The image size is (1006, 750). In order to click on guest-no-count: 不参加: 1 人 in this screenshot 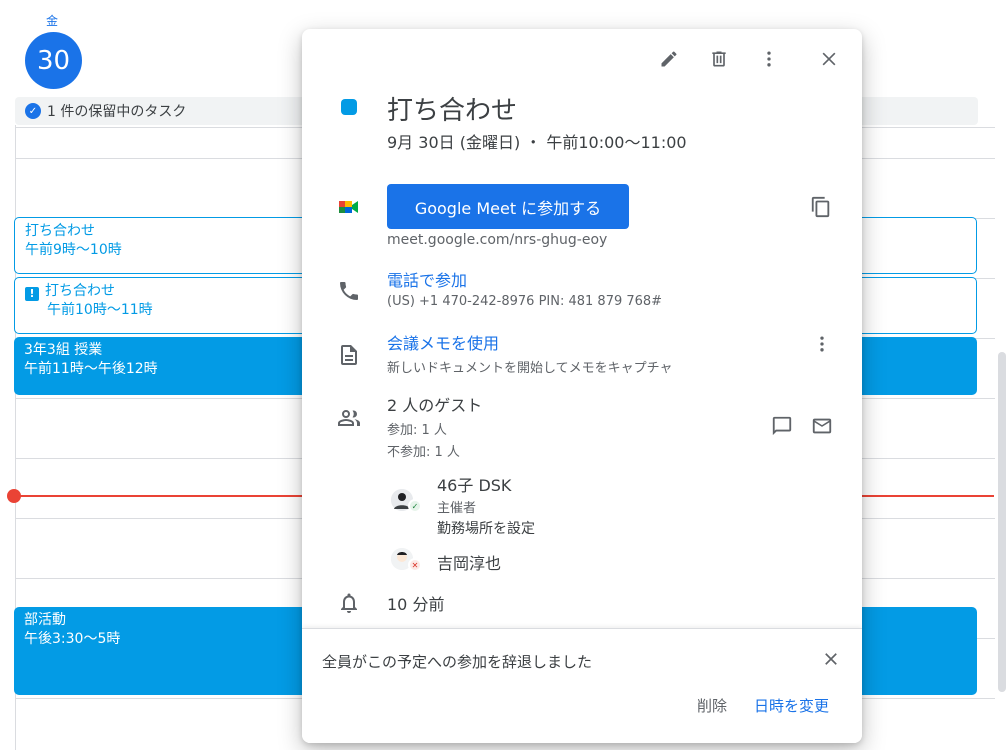, I will do `click(423, 452)`.